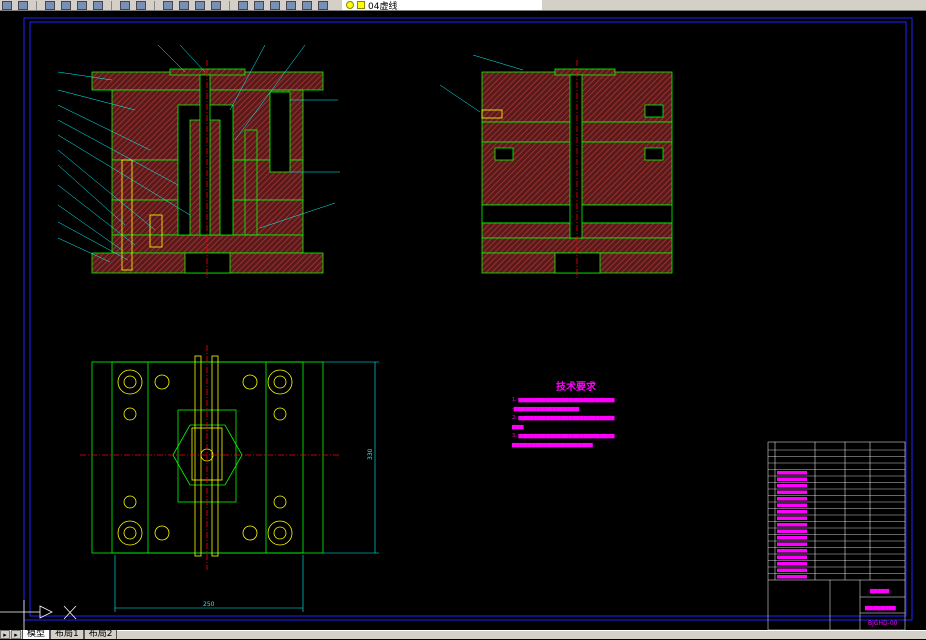 Image resolution: width=926 pixels, height=640 pixels. What do you see at coordinates (517, 427) in the screenshot?
I see `tech-requirement-line: ▆▆▆` at bounding box center [517, 427].